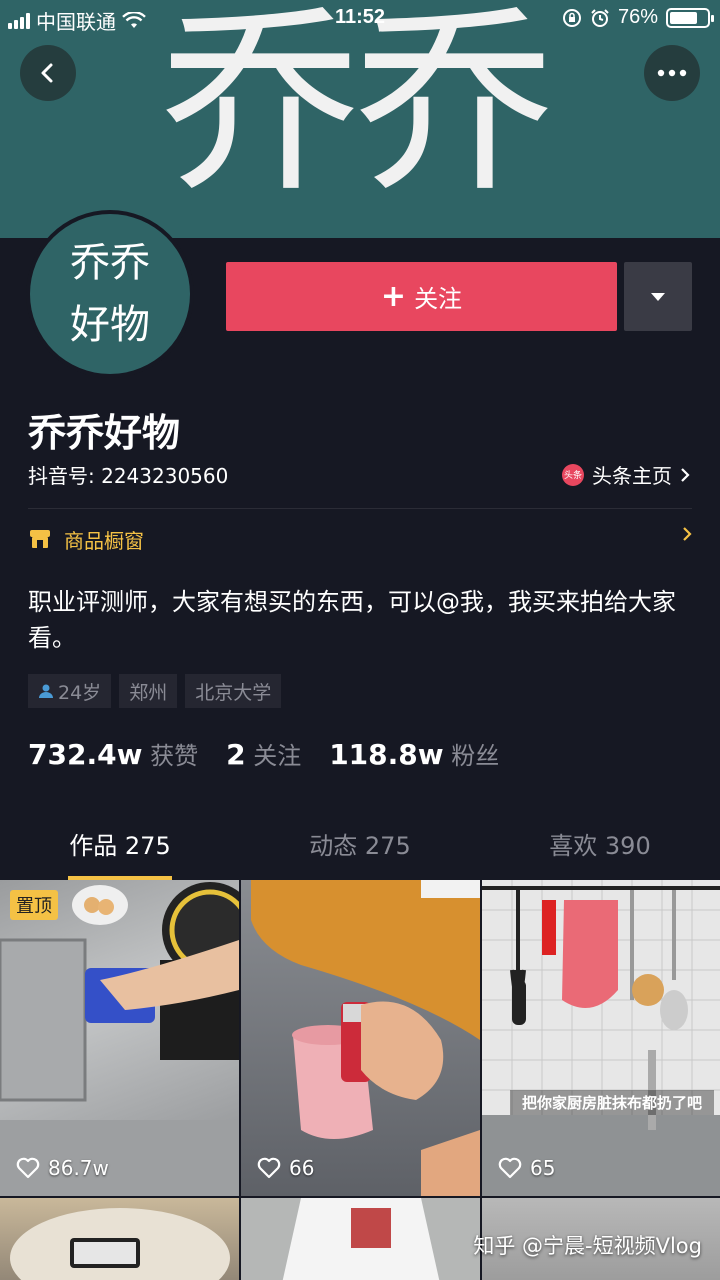  I want to click on plus-icon: +, so click(393, 296).